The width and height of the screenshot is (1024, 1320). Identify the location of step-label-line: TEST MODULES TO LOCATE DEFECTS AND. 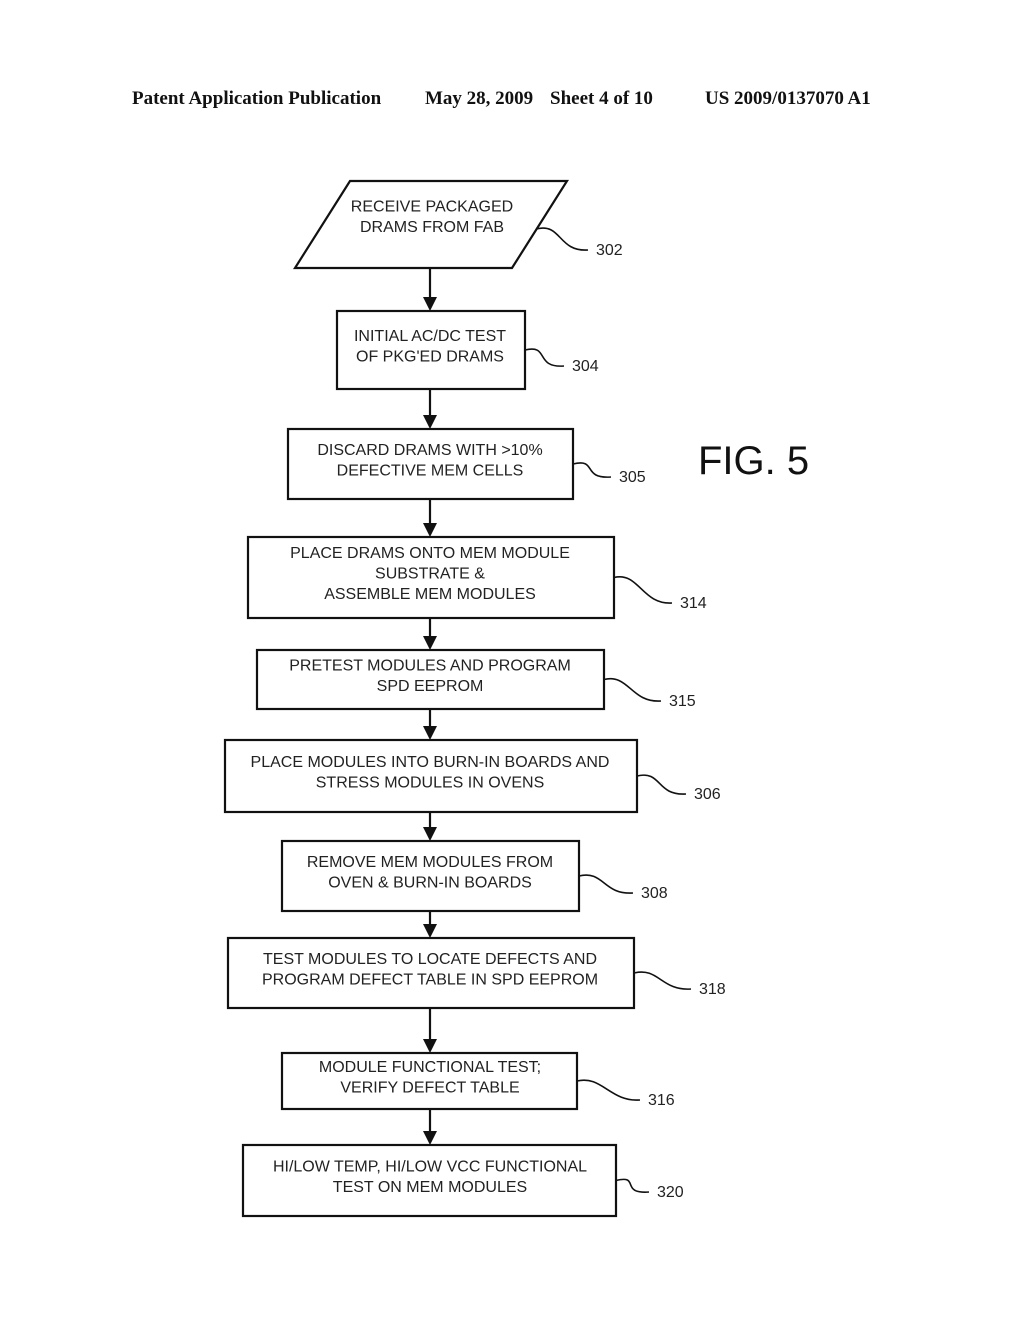
(430, 959).